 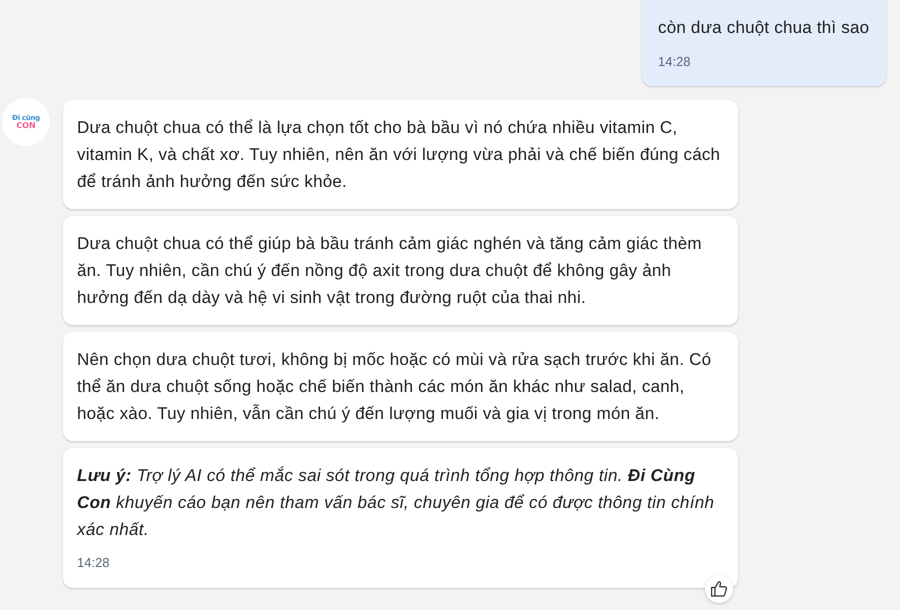 What do you see at coordinates (399, 155) in the screenshot?
I see `answer-text: Dưa chuột chua có thể là lựa chọn tốt cho bà bầu vì nó chứa nhiều vitamin C, vitamin K, và chất xơ. Tuy nhiên, nên ăn với lượng vừa phải và chế biến đúng cách để tránh ảnh hưởng đến sức khỏe.` at bounding box center [399, 155].